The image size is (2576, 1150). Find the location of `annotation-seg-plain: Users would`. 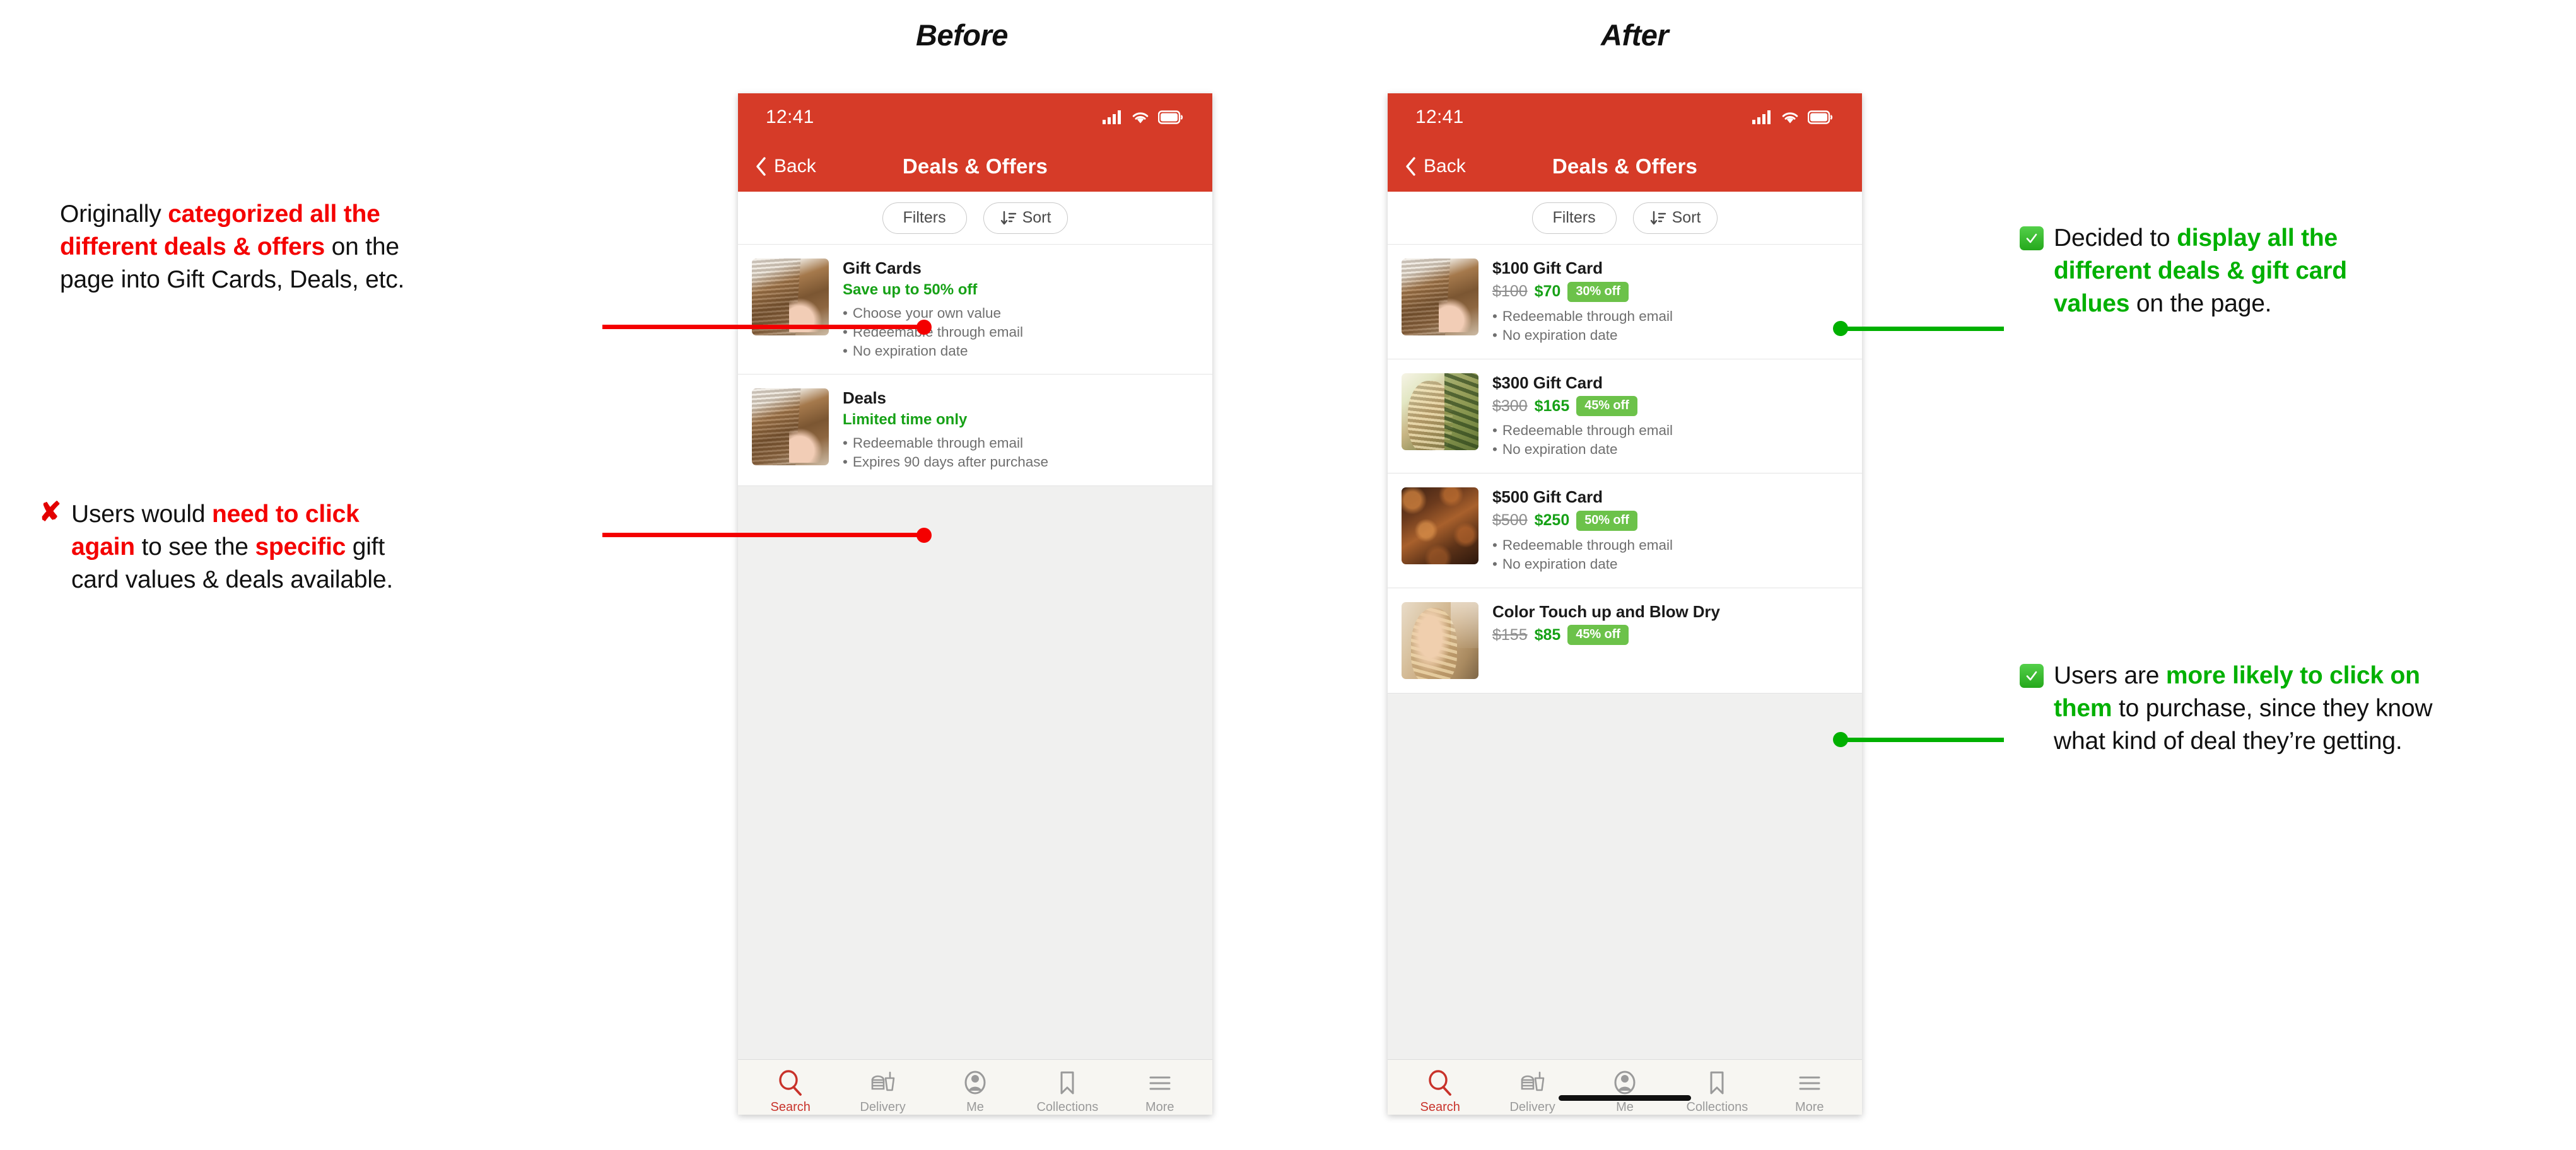

annotation-seg-plain: Users would is located at coordinates (142, 514).